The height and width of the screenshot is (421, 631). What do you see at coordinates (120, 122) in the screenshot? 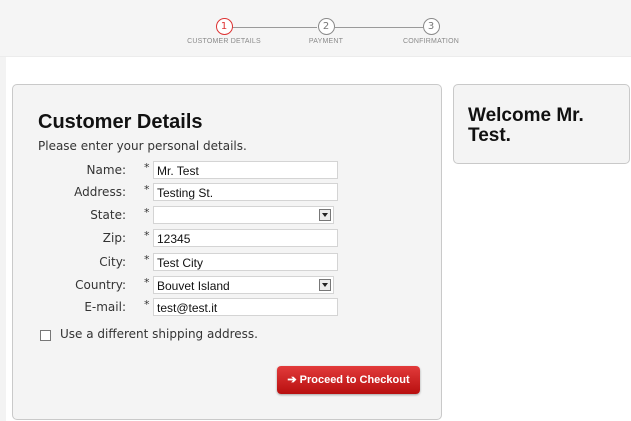
I see `panel-title: Customer Details` at bounding box center [120, 122].